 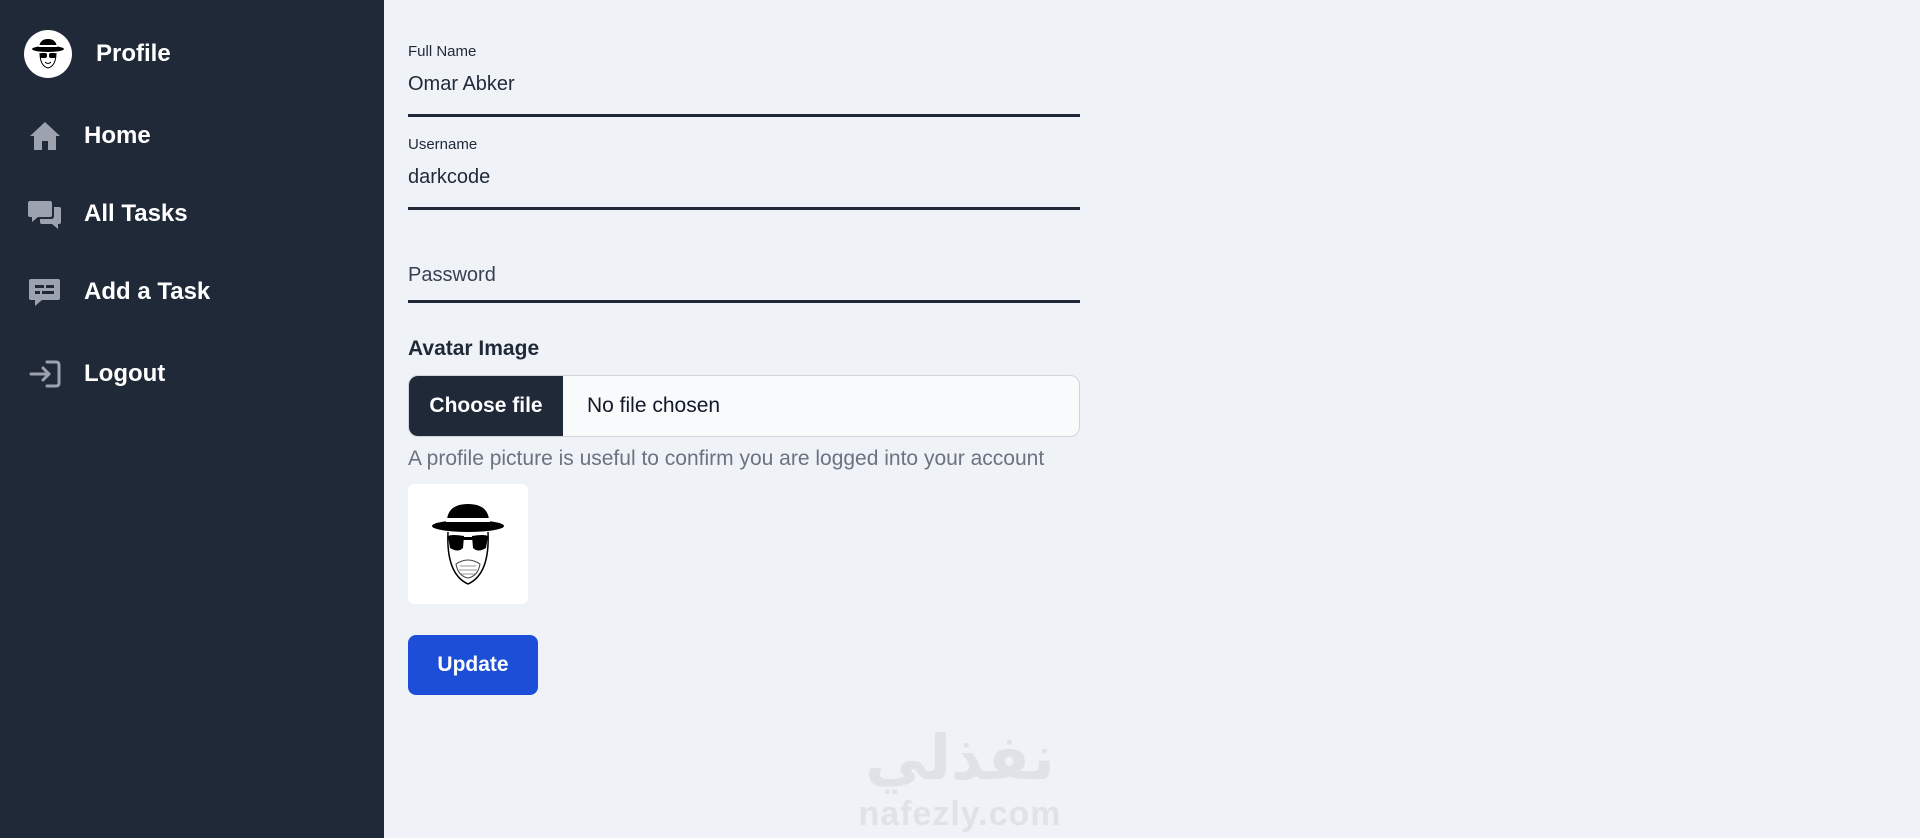 What do you see at coordinates (125, 373) in the screenshot?
I see `sidebar-item-label: Logout` at bounding box center [125, 373].